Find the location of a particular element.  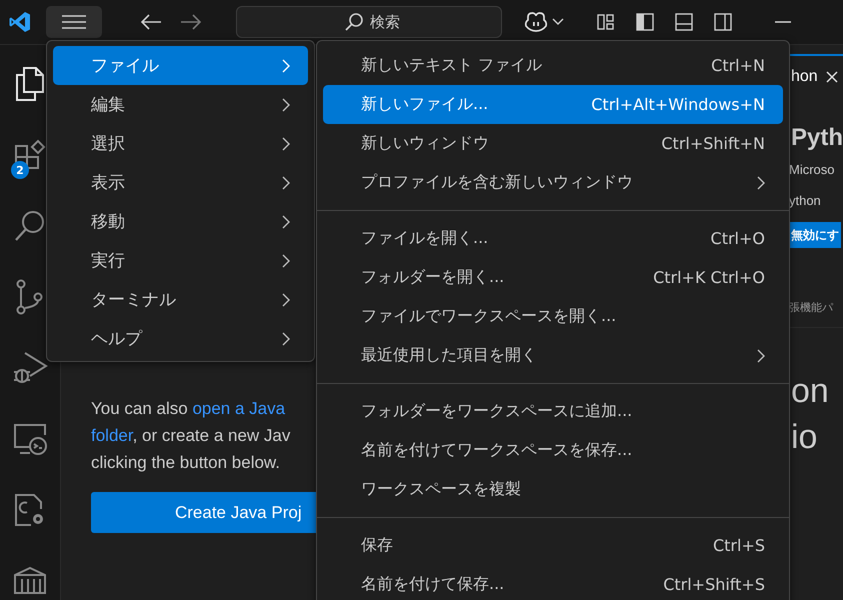

menu-item: 実行 is located at coordinates (180, 260).